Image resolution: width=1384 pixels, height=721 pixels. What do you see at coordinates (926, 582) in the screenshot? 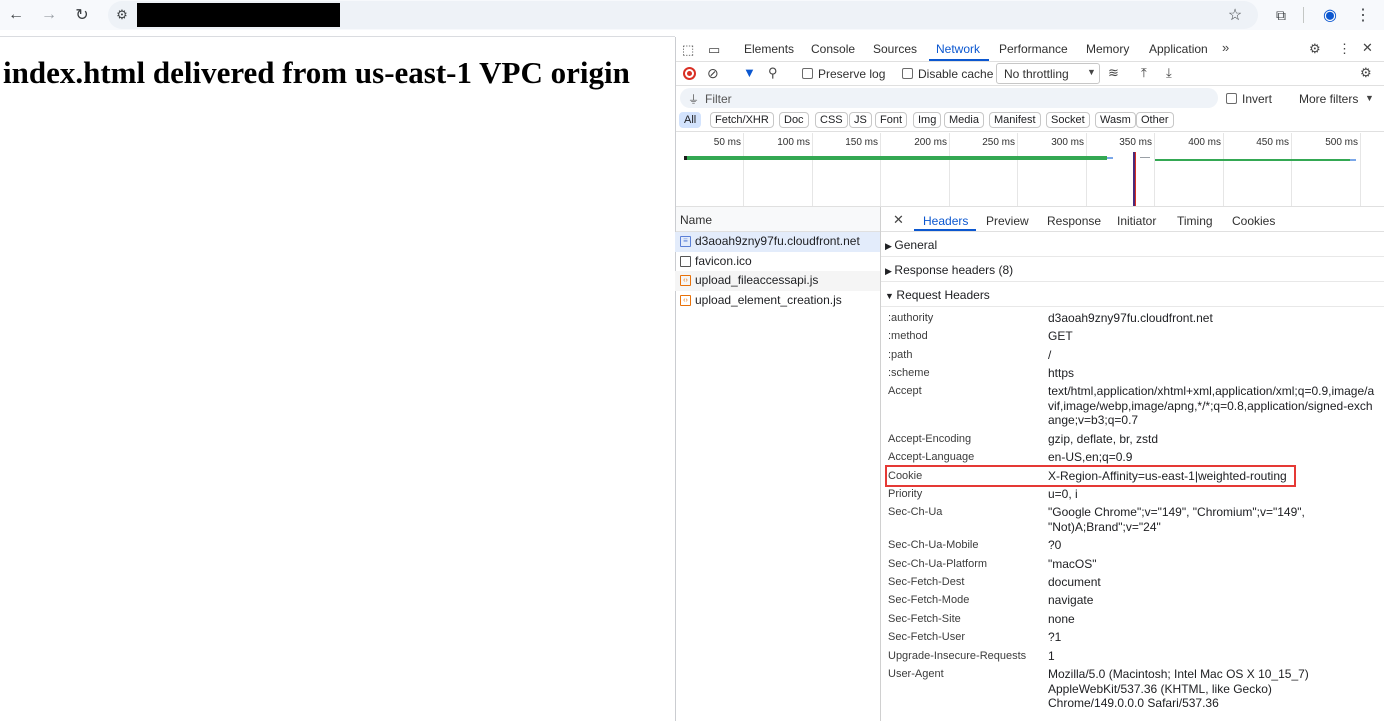
I see `header-key: Sec-Fetch-Dest` at bounding box center [926, 582].